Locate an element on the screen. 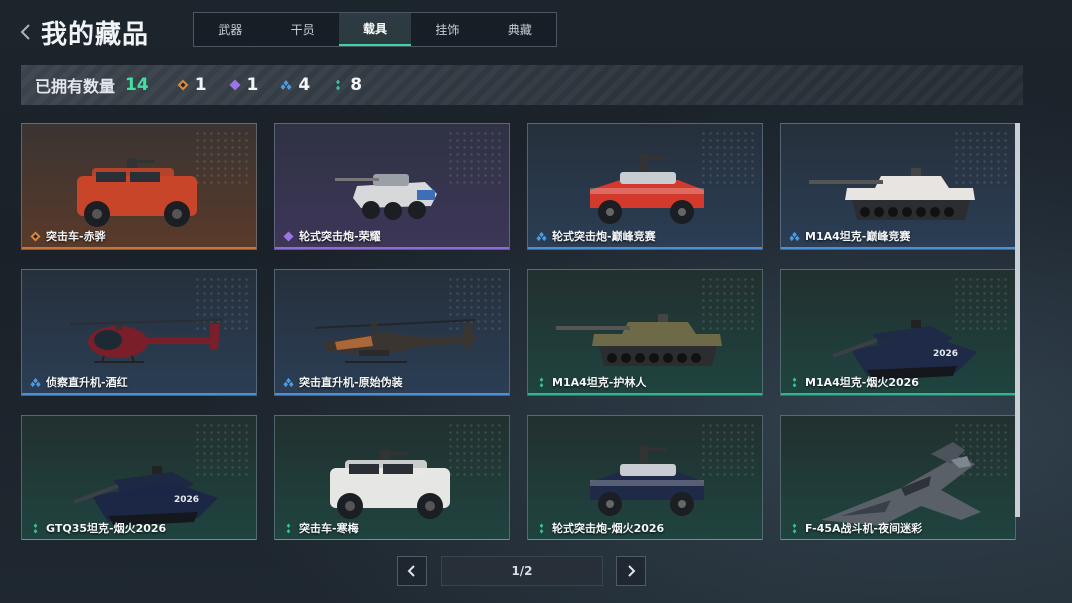 The image size is (1072, 603). card-name: M1A4坦克-烟火2026 is located at coordinates (862, 382).